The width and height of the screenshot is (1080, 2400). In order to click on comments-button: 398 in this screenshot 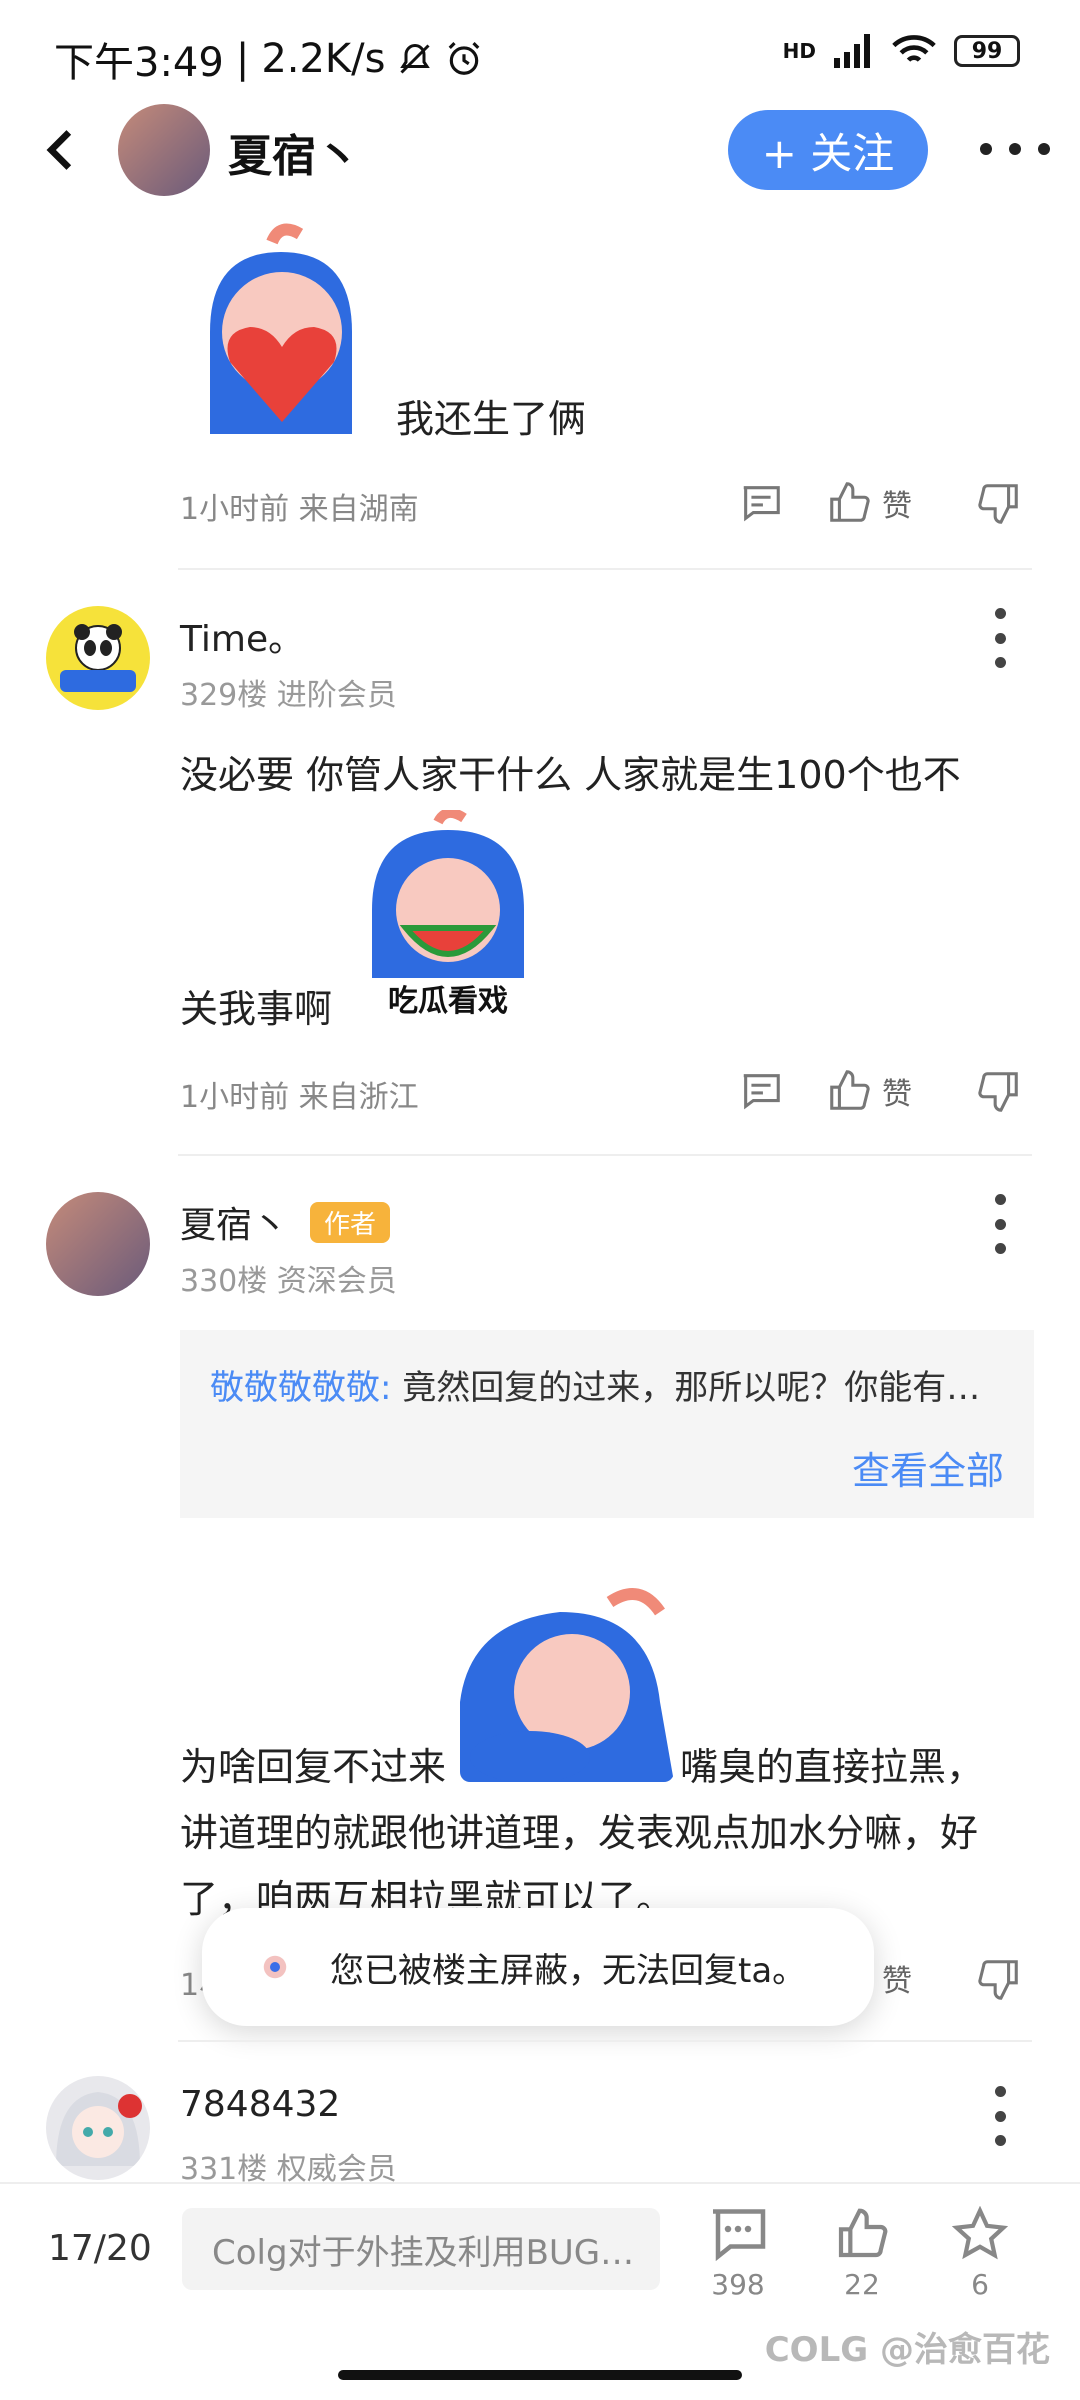, I will do `click(738, 2253)`.